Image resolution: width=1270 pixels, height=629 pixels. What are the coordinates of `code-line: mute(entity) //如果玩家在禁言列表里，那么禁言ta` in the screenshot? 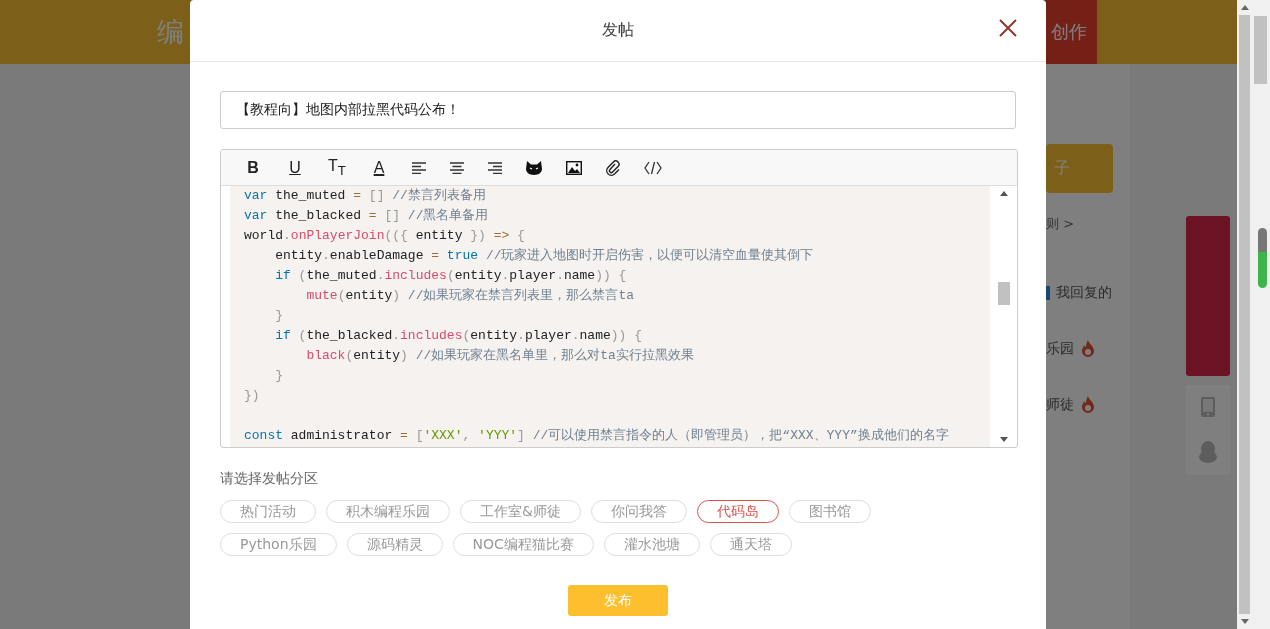 It's located at (470, 296).